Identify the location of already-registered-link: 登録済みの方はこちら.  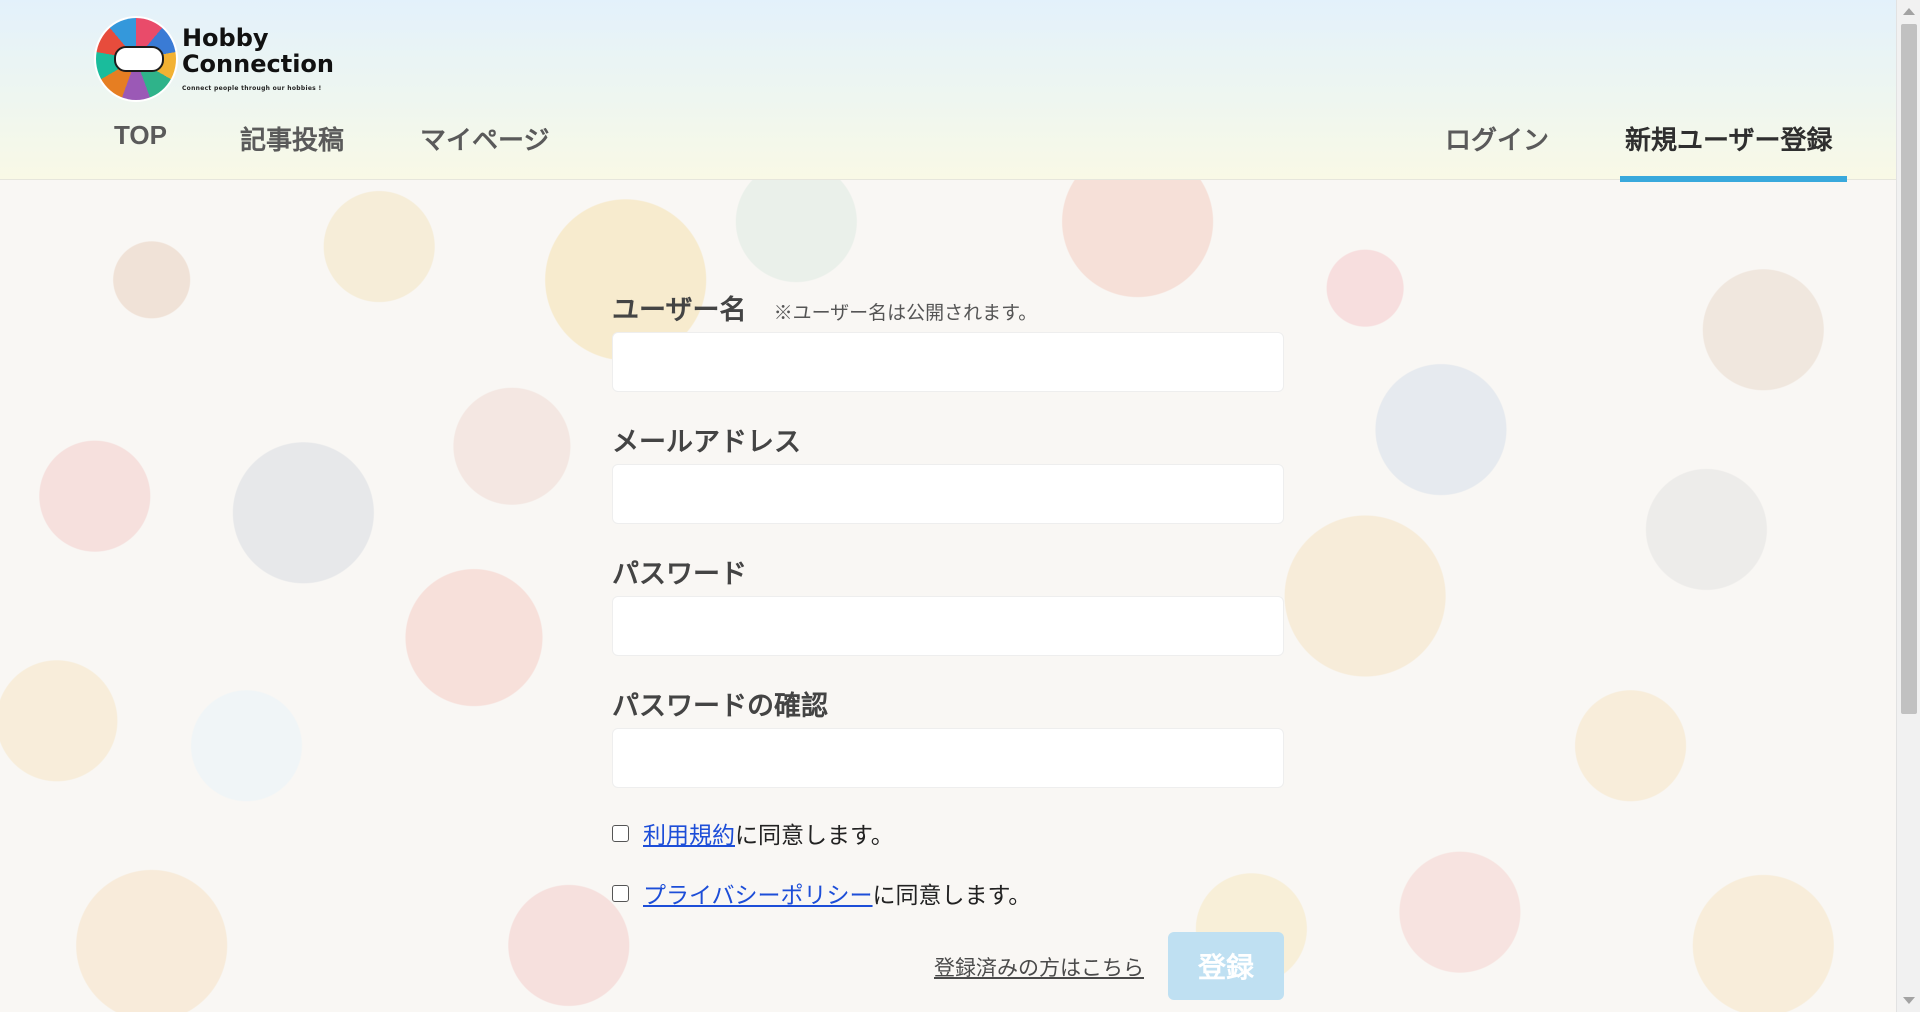
(1039, 967).